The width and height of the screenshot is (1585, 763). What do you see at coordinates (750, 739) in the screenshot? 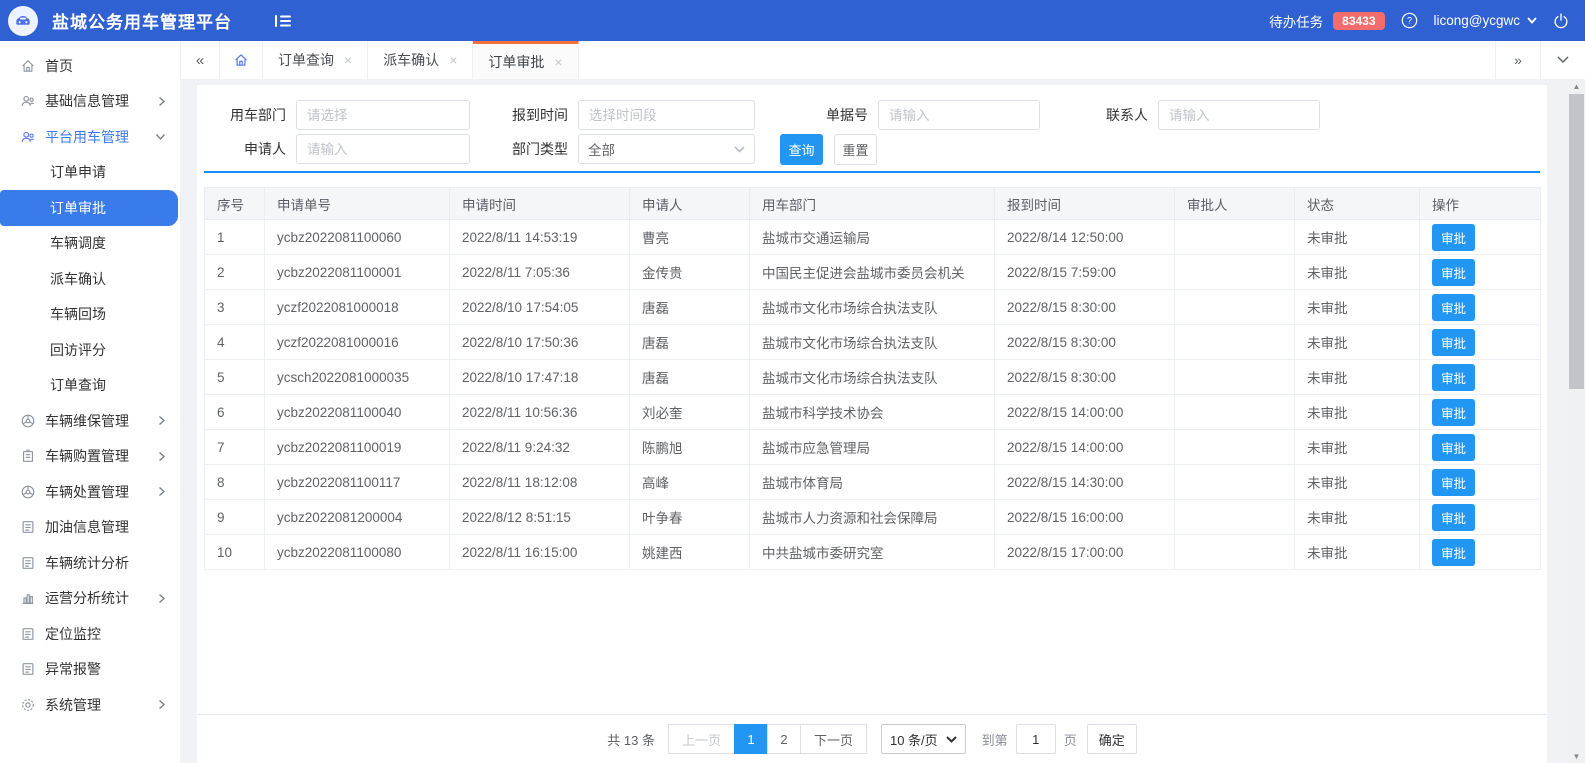
I see `page-number-button: 1` at bounding box center [750, 739].